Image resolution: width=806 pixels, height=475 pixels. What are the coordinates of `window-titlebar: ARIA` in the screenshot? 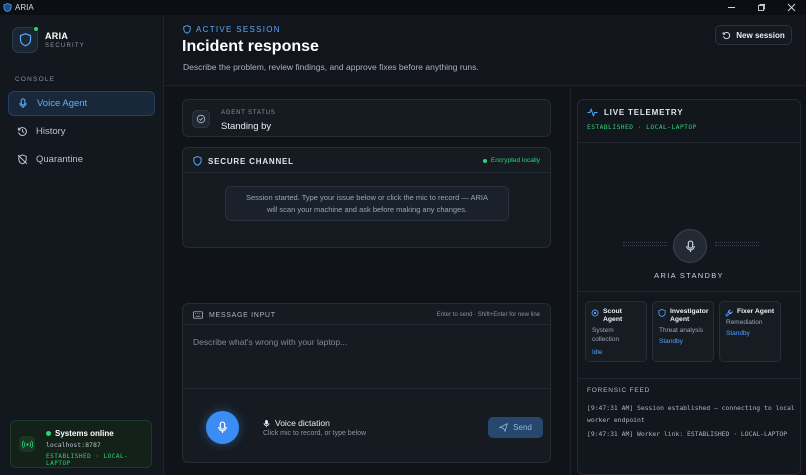 It's located at (403, 7).